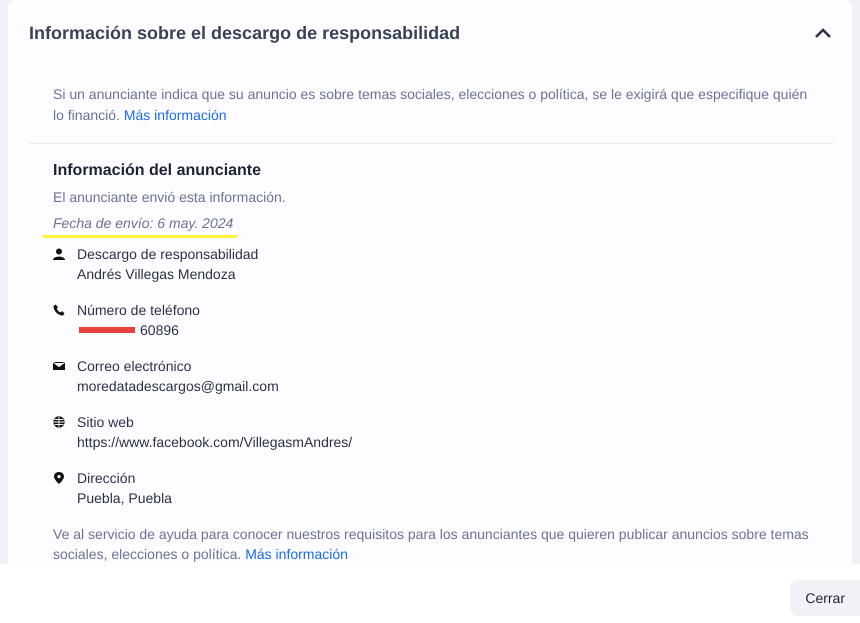 The width and height of the screenshot is (860, 623). Describe the element at coordinates (159, 330) in the screenshot. I see `field-value: 60896` at that location.